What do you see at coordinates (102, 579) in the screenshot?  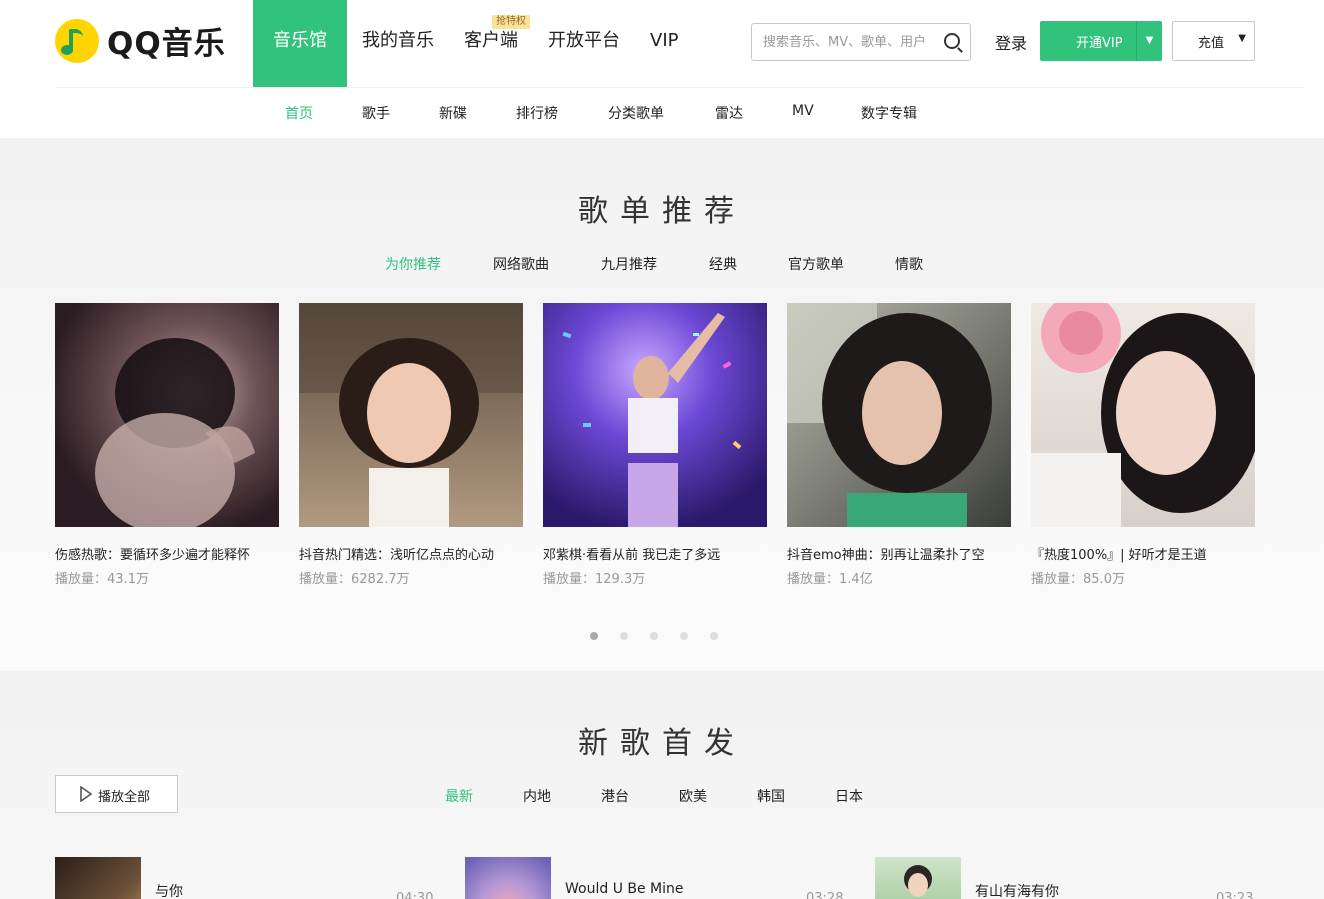 I see `playlist-play-count: 播放量：43.1万` at bounding box center [102, 579].